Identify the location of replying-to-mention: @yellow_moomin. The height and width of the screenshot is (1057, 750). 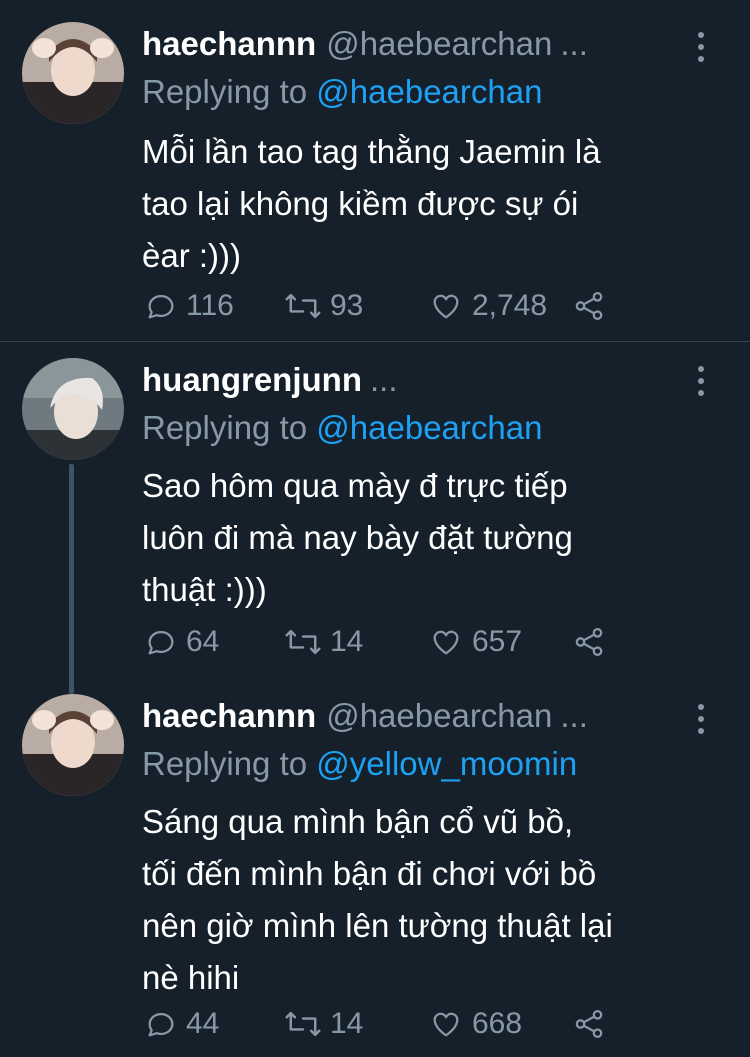
(446, 763).